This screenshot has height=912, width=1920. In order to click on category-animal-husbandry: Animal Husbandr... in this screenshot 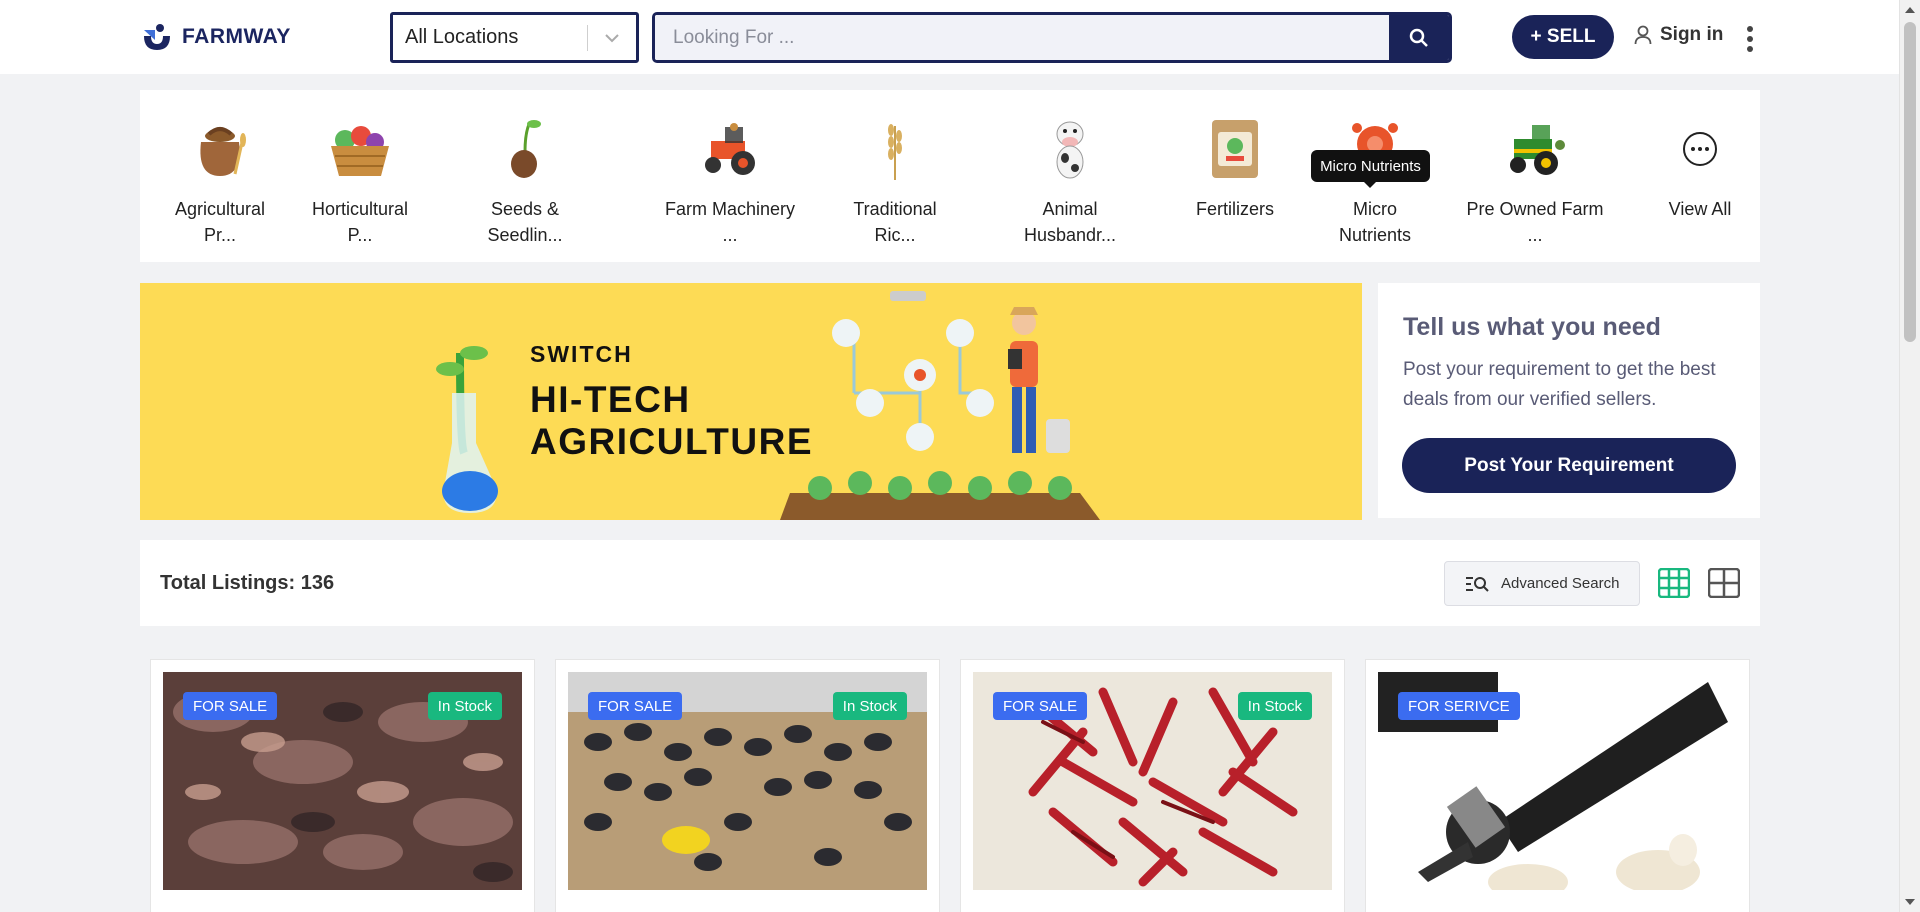, I will do `click(1070, 176)`.